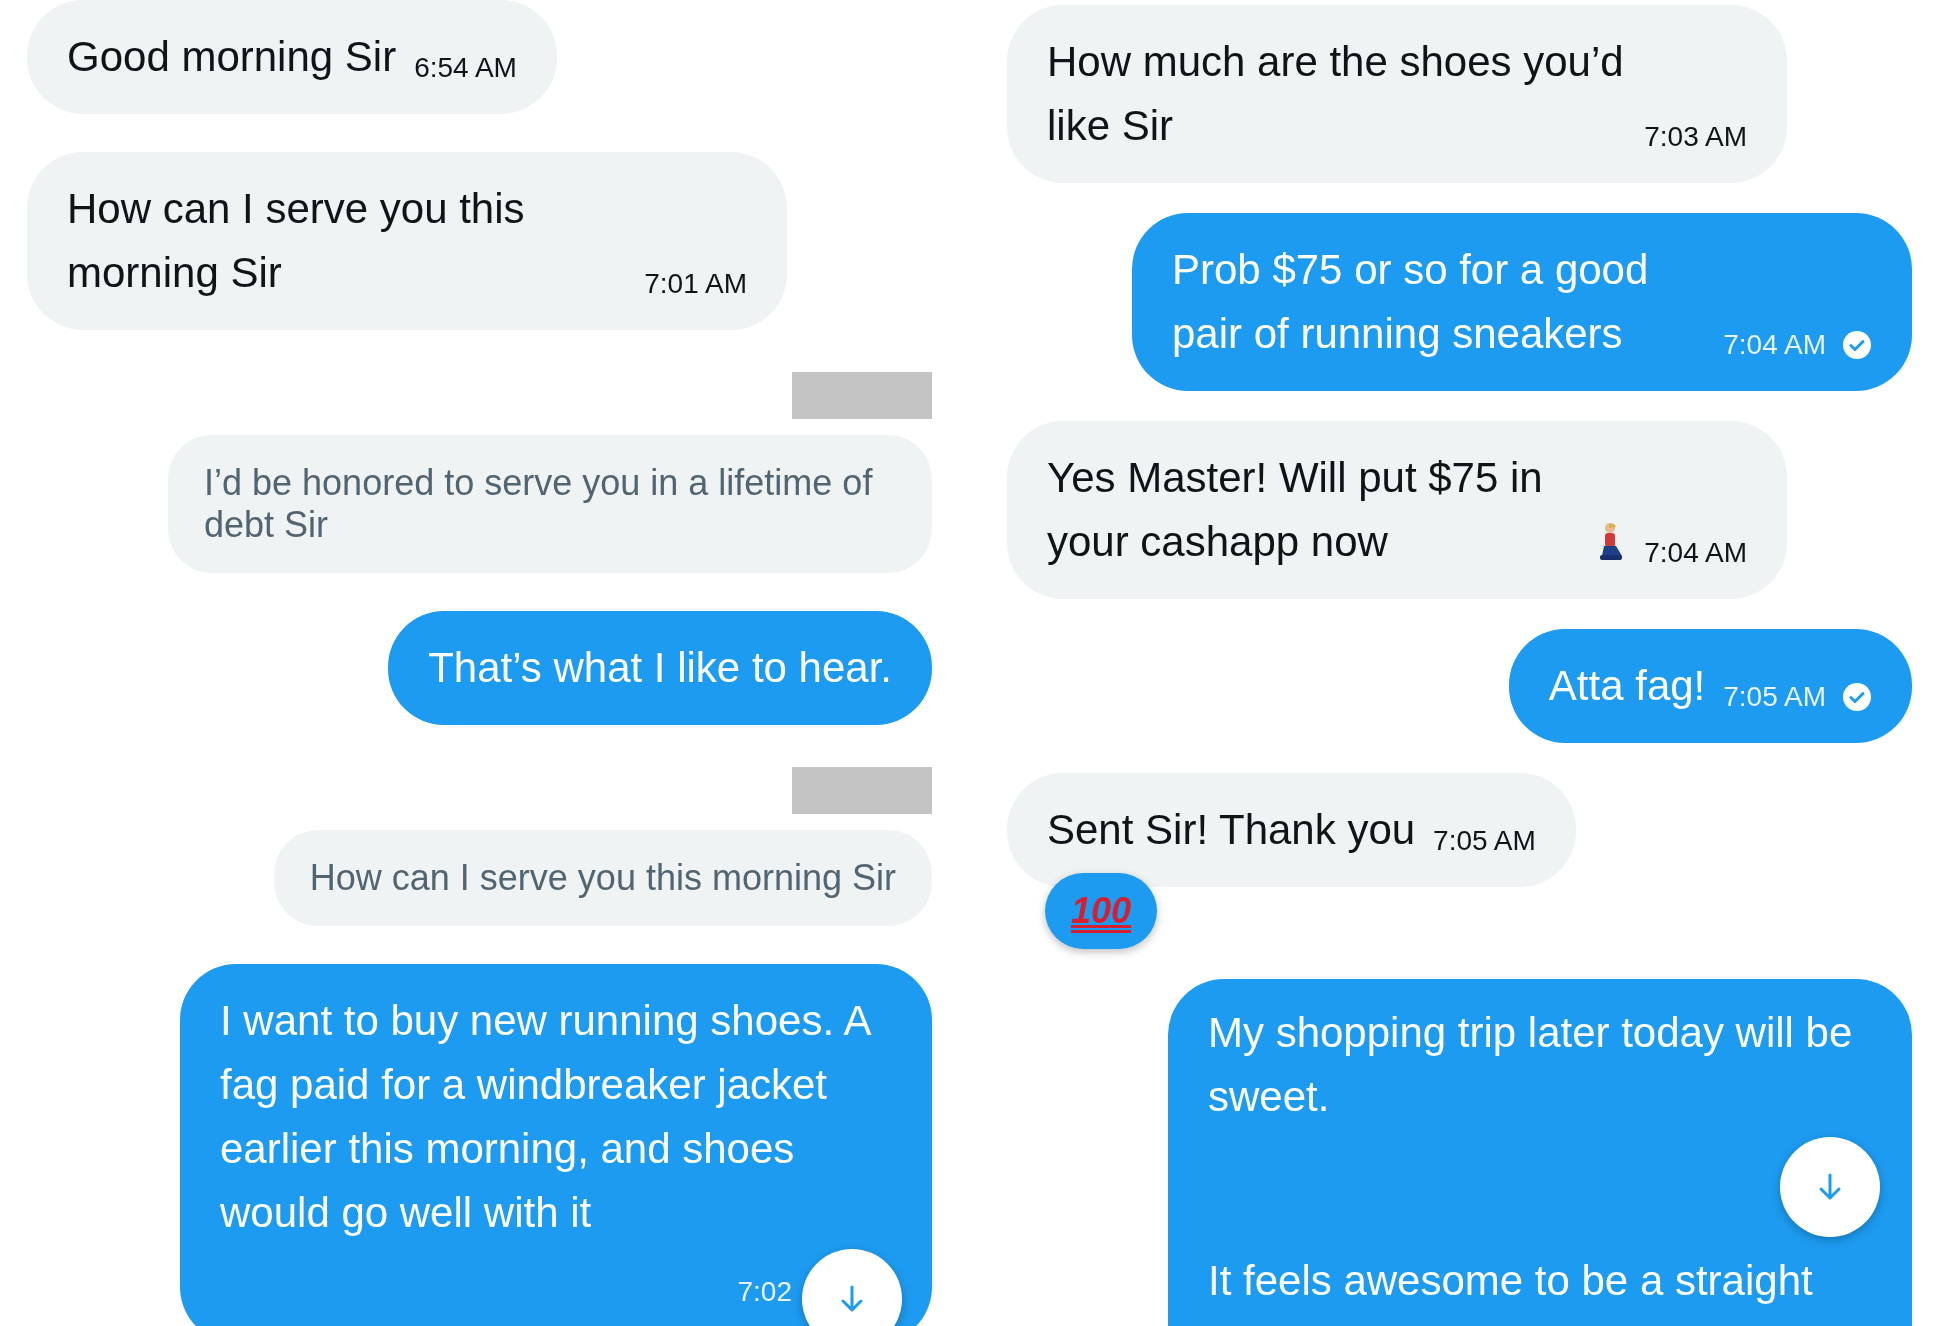 The width and height of the screenshot is (1940, 1326). Describe the element at coordinates (1295, 510) in the screenshot. I see `message-text: Yes Master! Will put $75 in your cashapp now` at that location.